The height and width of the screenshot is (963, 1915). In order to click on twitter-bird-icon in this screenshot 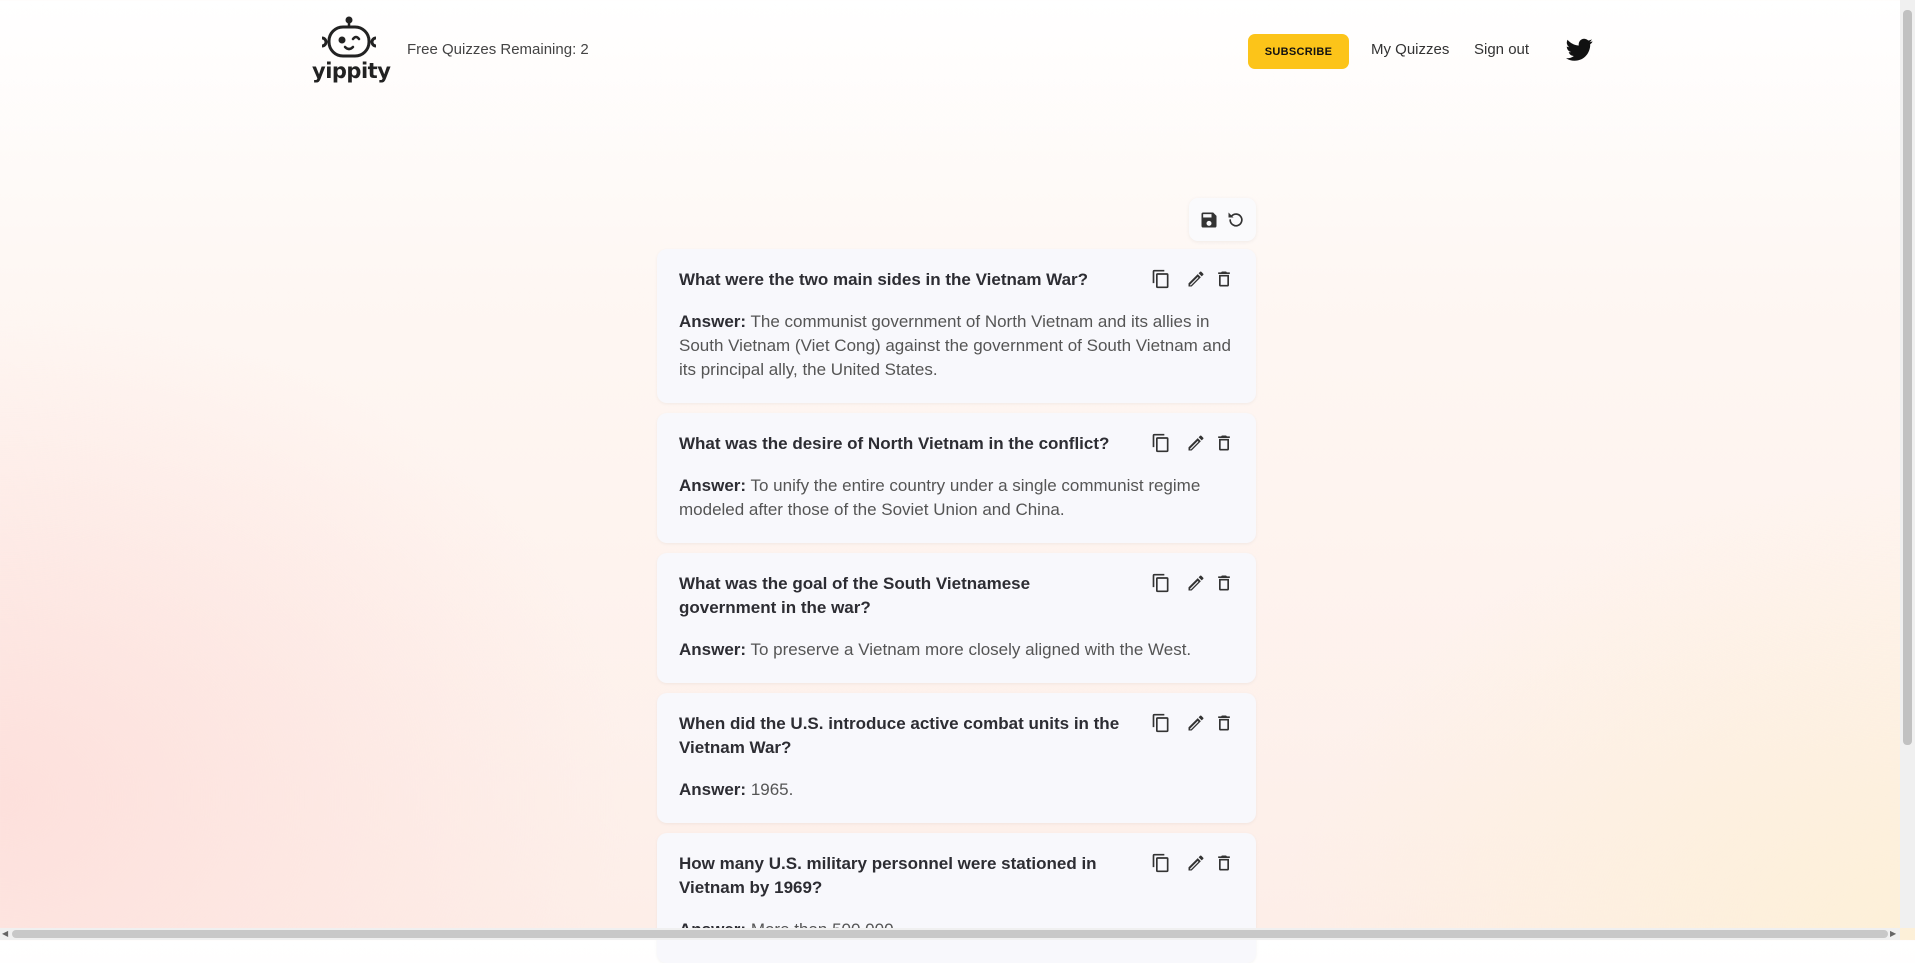, I will do `click(1579, 50)`.